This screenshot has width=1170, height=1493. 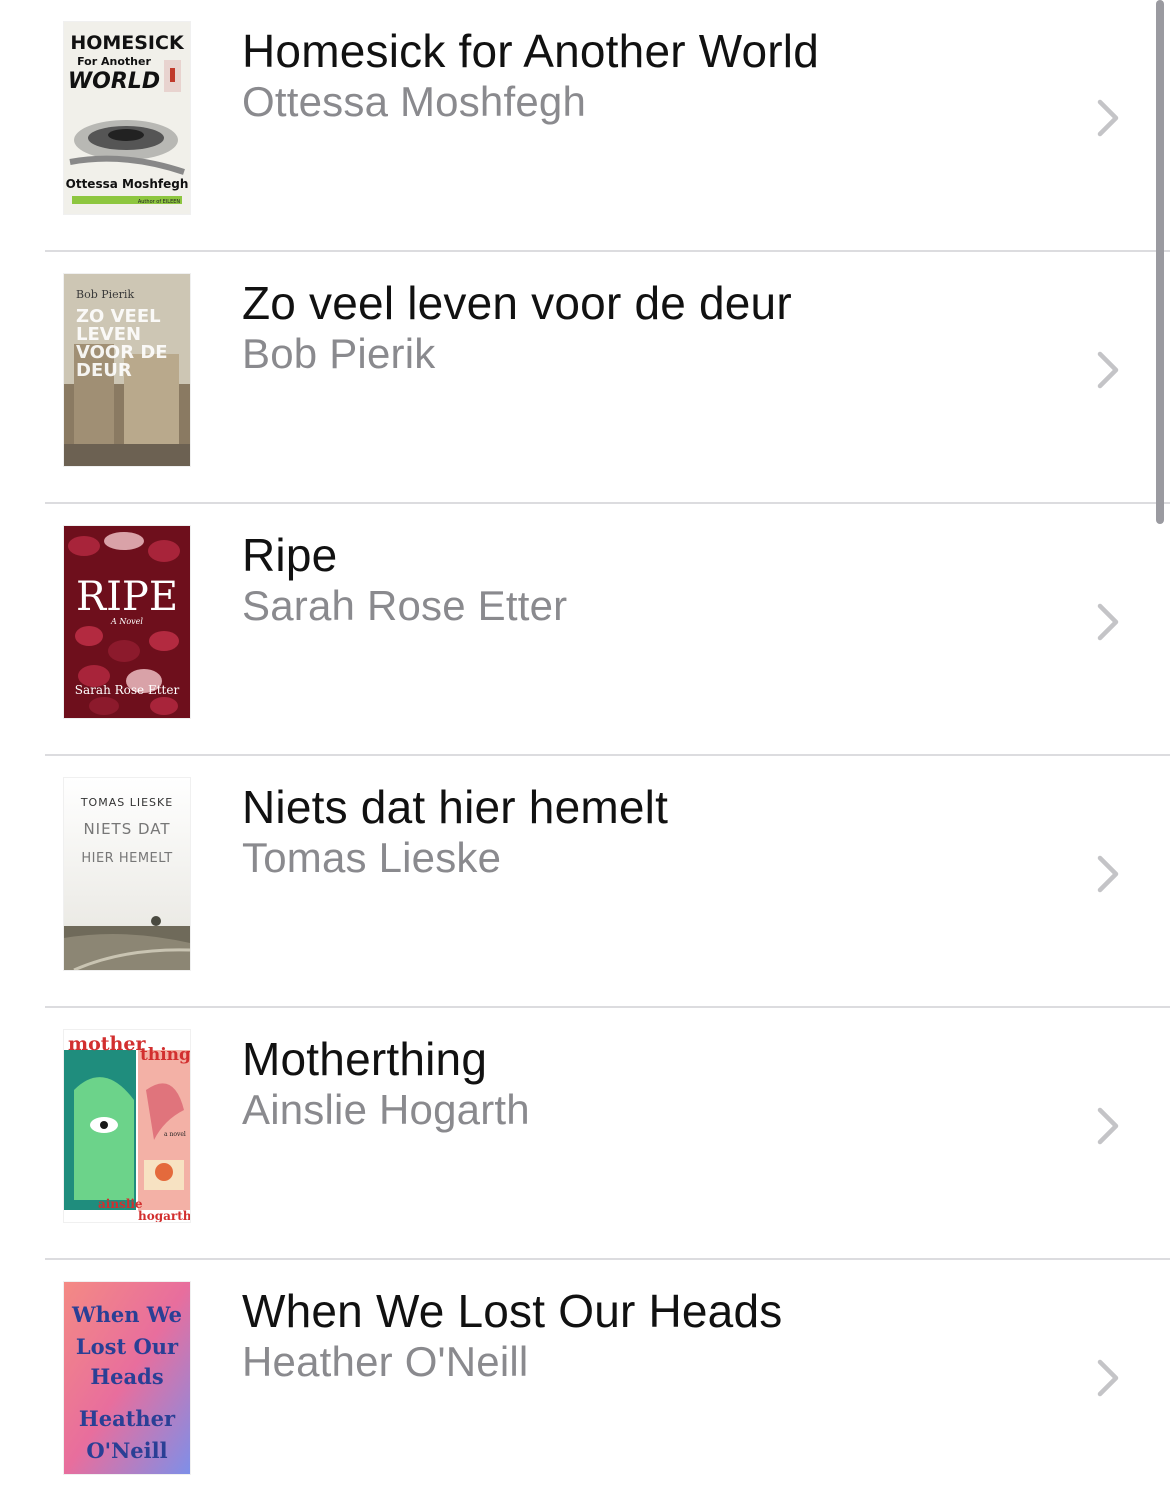 What do you see at coordinates (126, 1450) in the screenshot?
I see `cover-text: O'Neill` at bounding box center [126, 1450].